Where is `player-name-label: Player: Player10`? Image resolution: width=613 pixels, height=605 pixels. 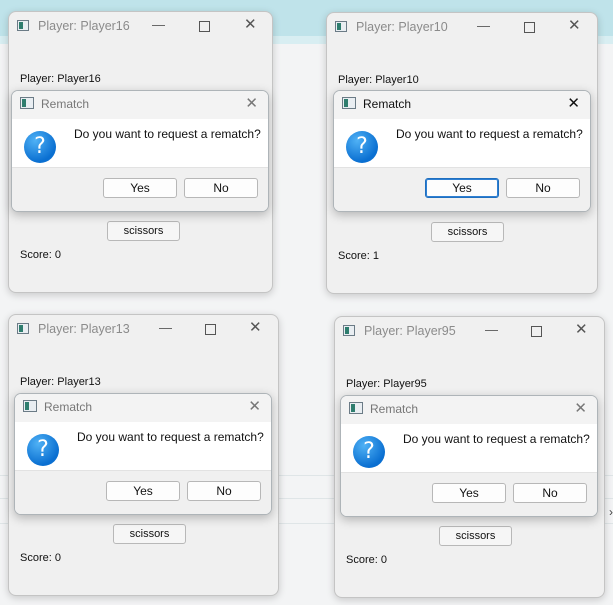 player-name-label: Player: Player10 is located at coordinates (378, 80).